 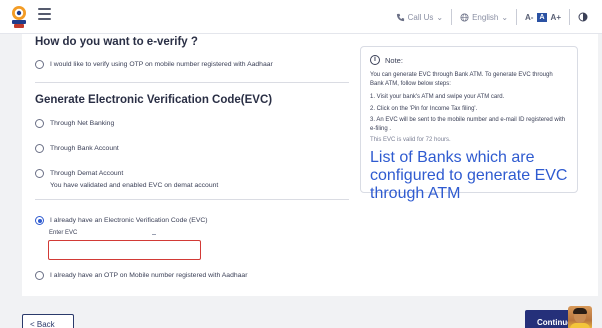 What do you see at coordinates (116, 42) in the screenshot?
I see `page-title: How do you want to e-verify ?` at bounding box center [116, 42].